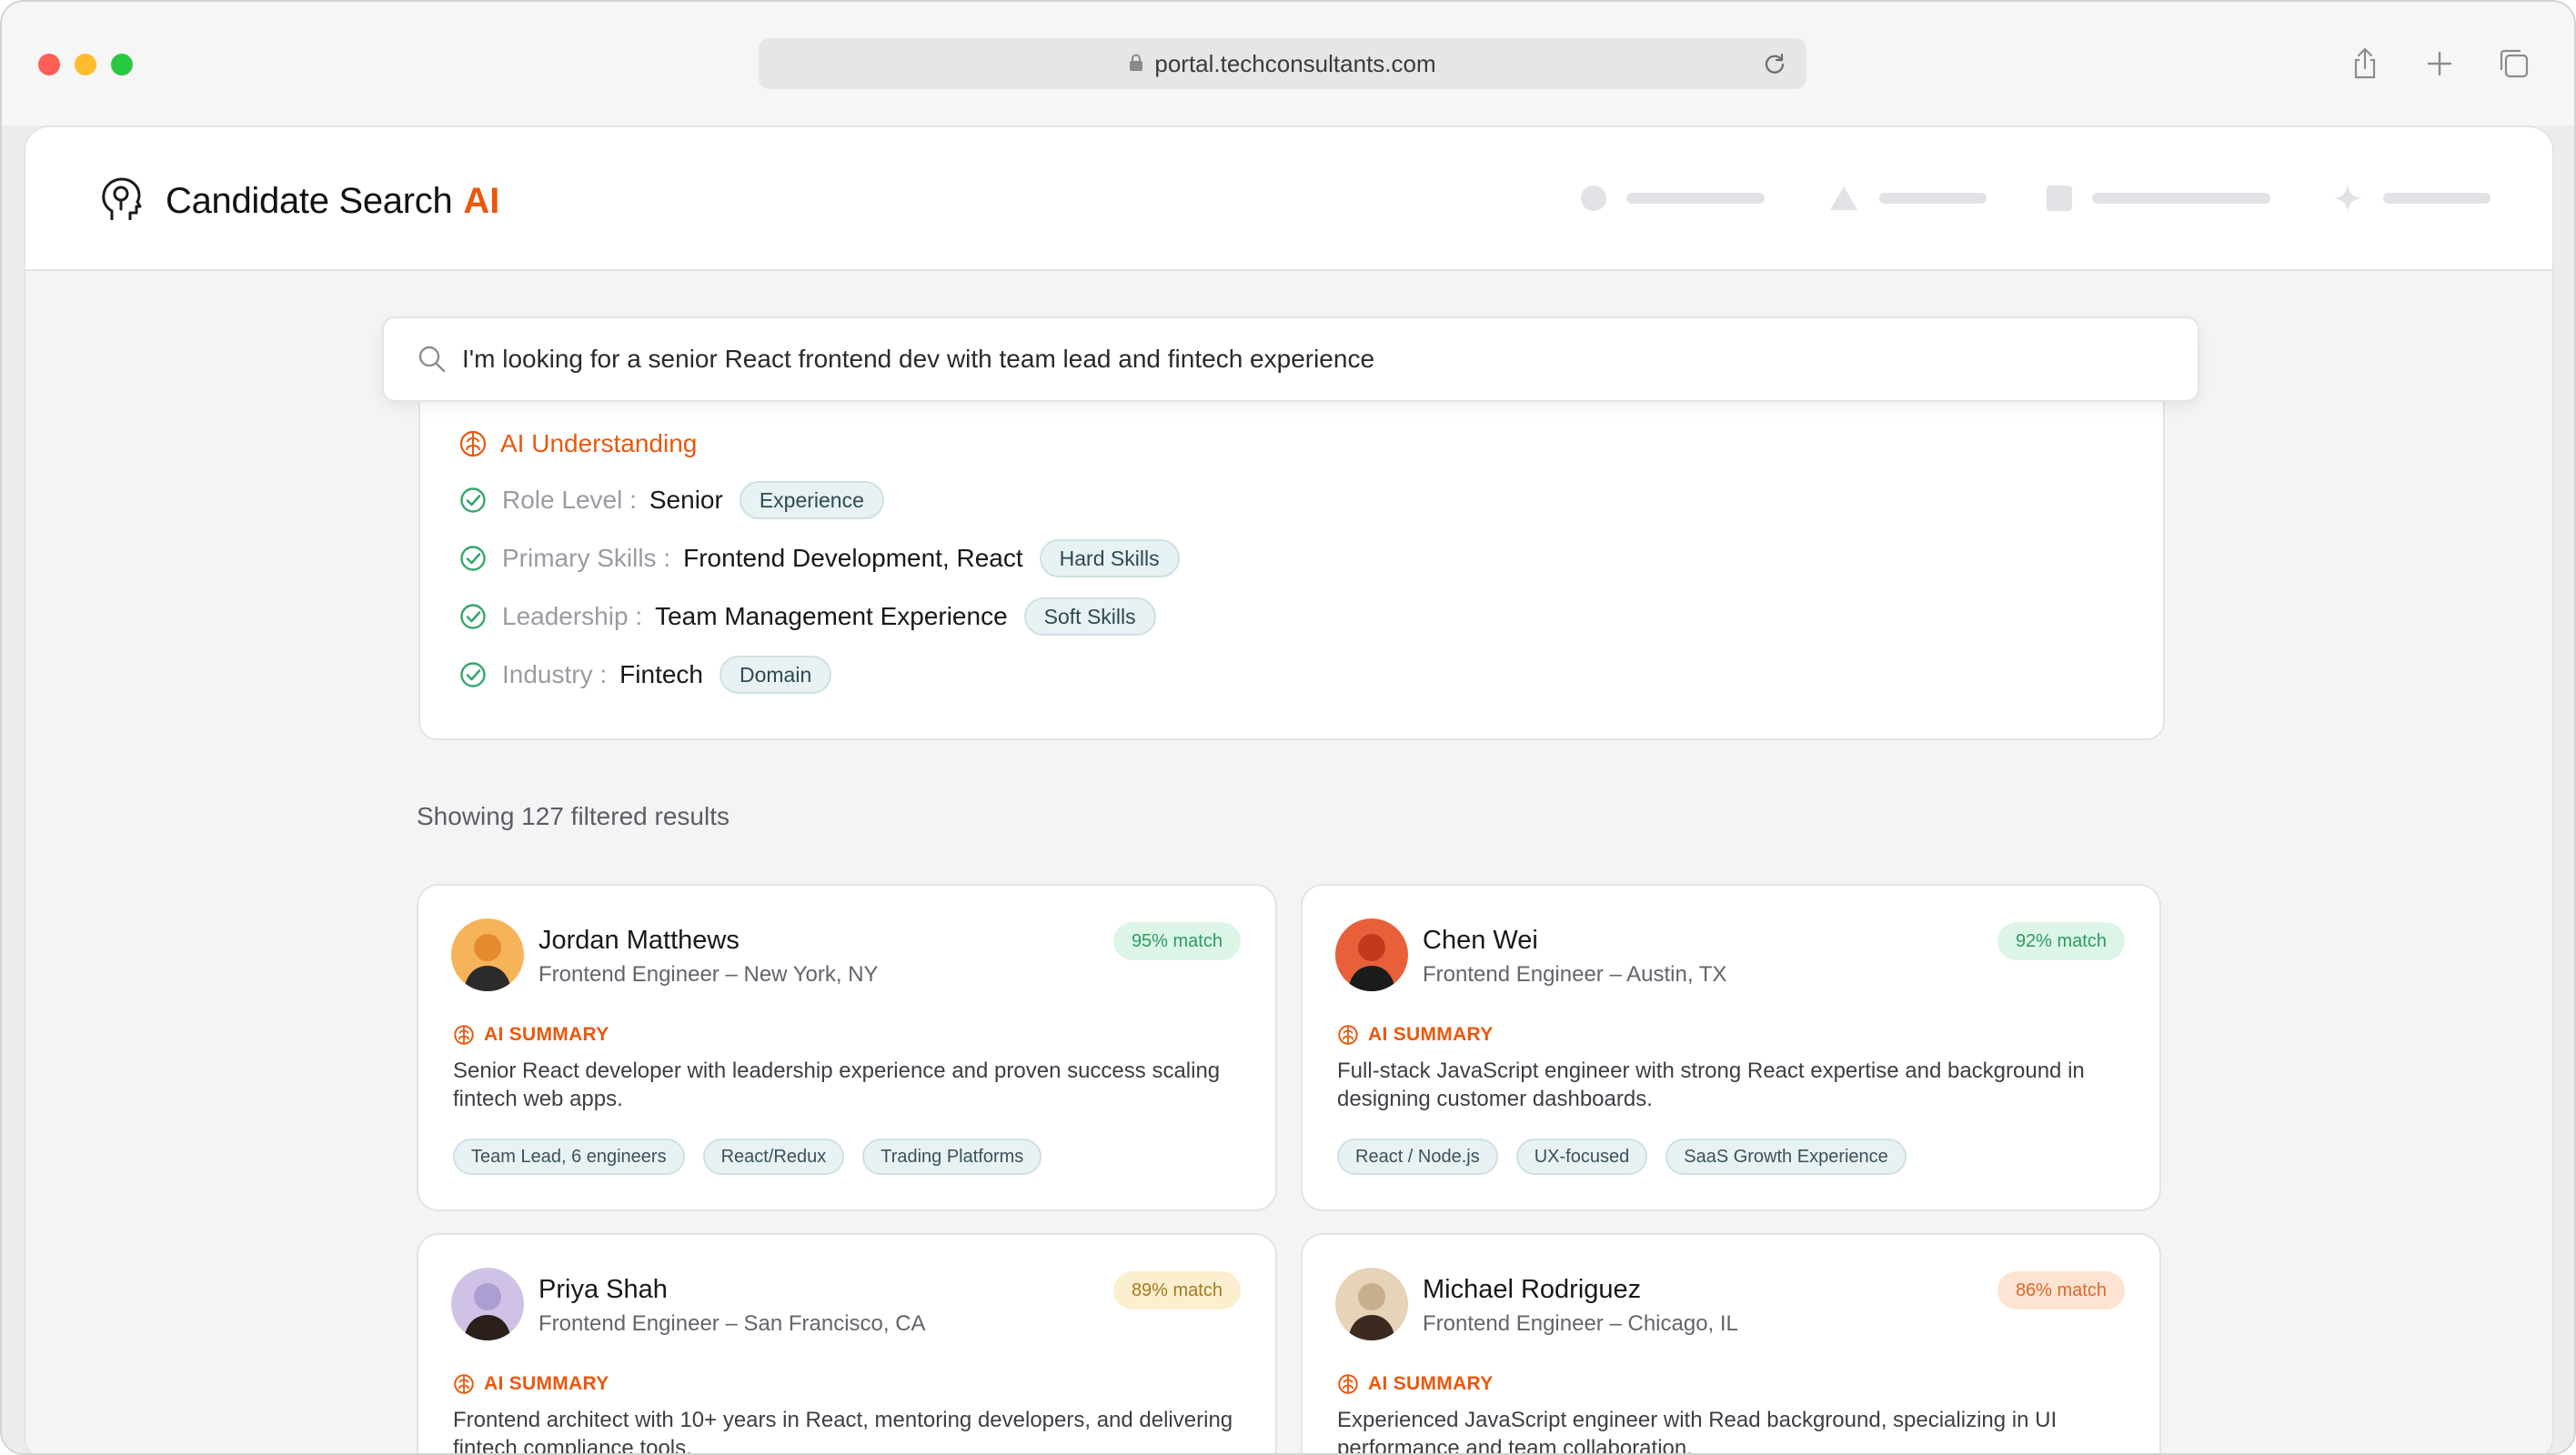 The image size is (2576, 1455). I want to click on circle-icon, so click(1593, 199).